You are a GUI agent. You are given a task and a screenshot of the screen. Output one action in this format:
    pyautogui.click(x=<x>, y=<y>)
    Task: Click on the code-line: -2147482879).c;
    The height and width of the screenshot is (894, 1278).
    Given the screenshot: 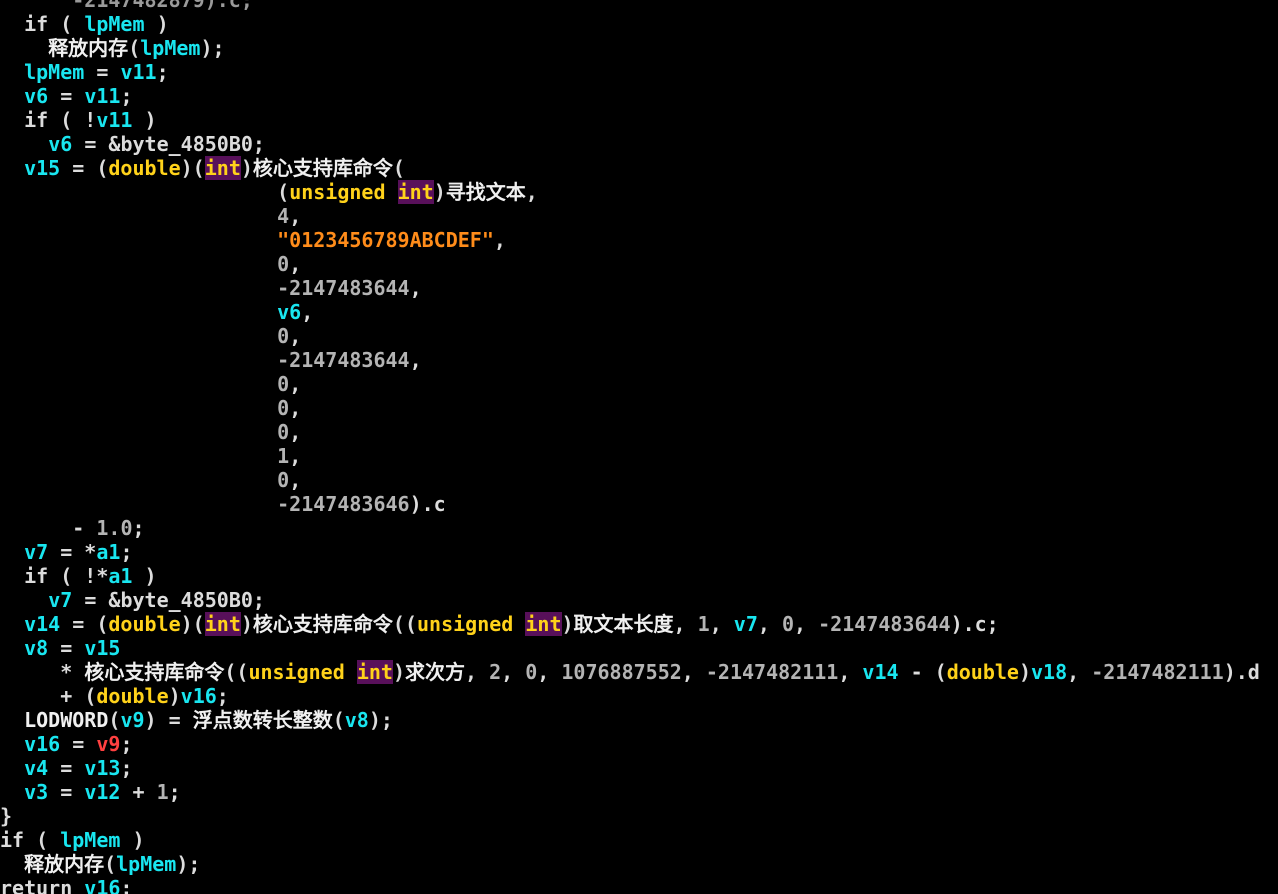 What is the action you would take?
    pyautogui.click(x=138, y=6)
    